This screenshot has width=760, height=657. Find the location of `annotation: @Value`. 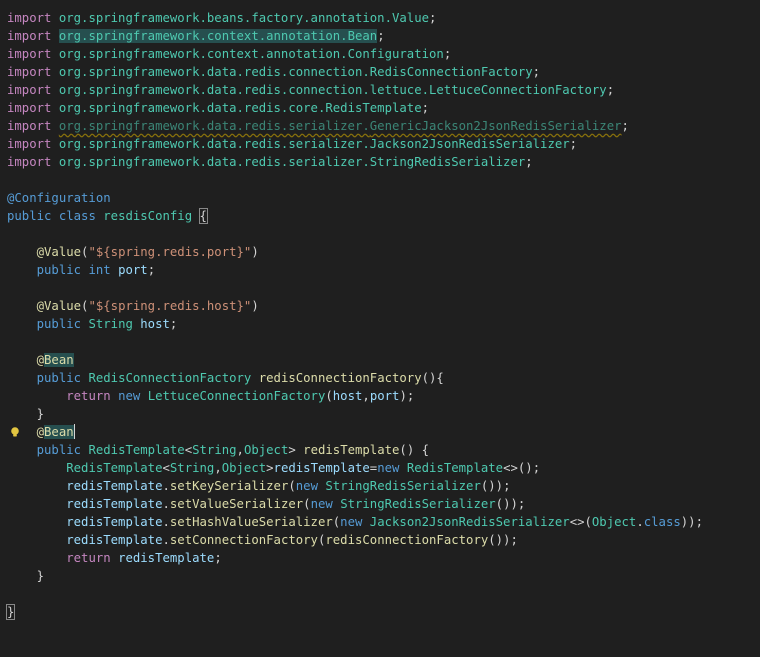

annotation: @Value is located at coordinates (59, 306).